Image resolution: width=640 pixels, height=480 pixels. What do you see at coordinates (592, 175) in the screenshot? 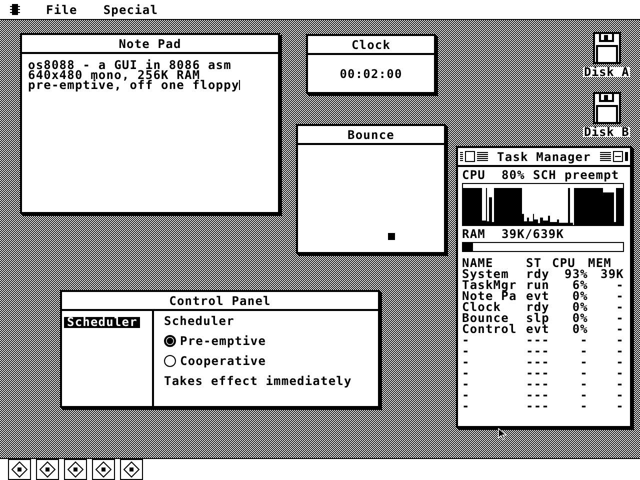
I see `scheduler-value: preempt` at bounding box center [592, 175].